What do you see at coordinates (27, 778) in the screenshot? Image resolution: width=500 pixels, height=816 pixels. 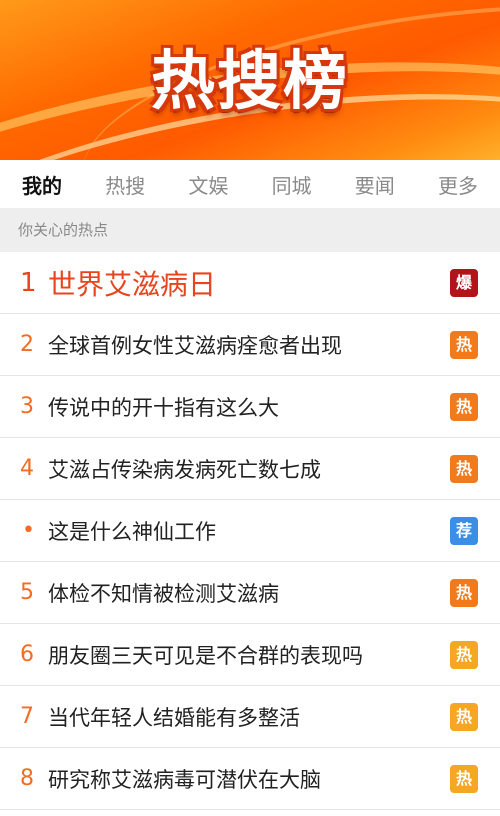 I see `rank-number: 8` at bounding box center [27, 778].